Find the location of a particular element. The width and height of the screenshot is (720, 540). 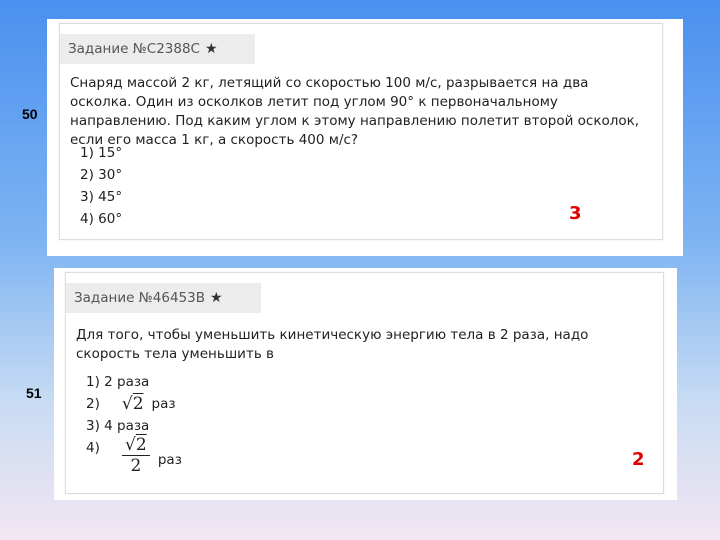

option-4: 4) √2 2 раз is located at coordinates (134, 461).